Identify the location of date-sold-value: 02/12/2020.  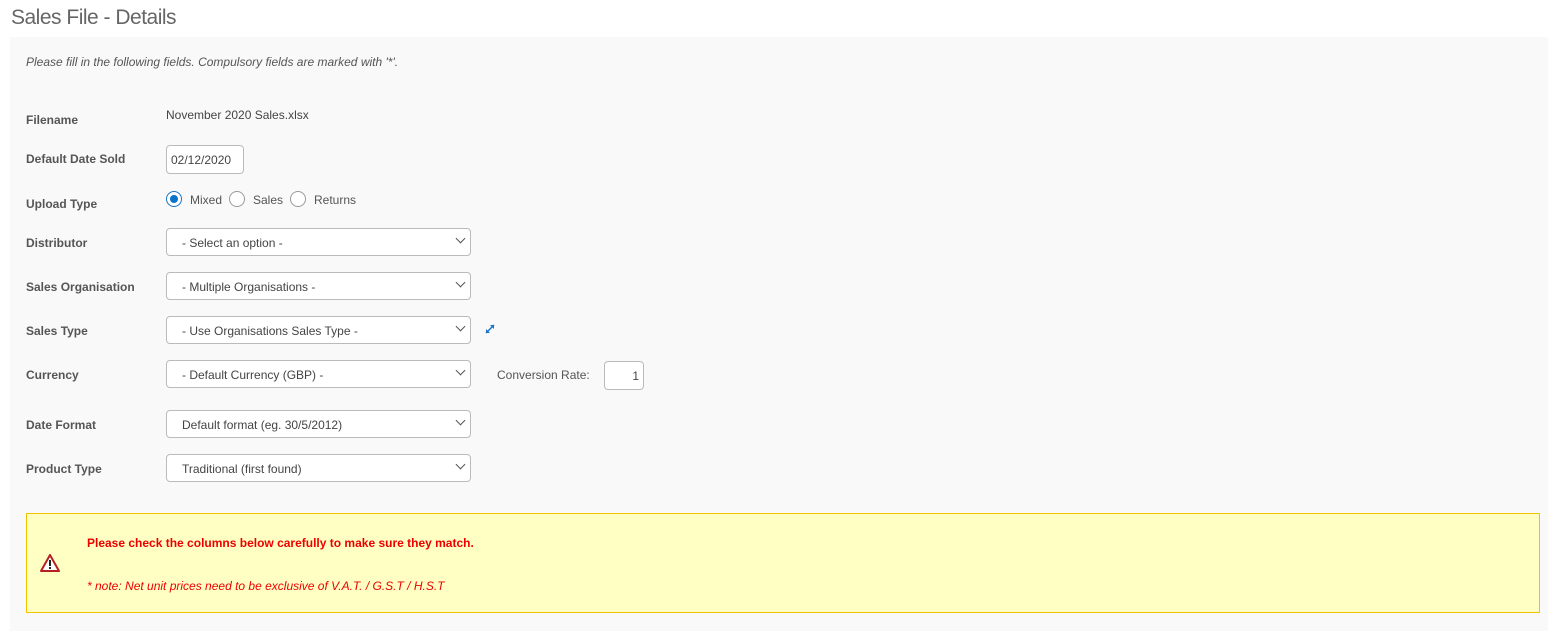
(201, 160).